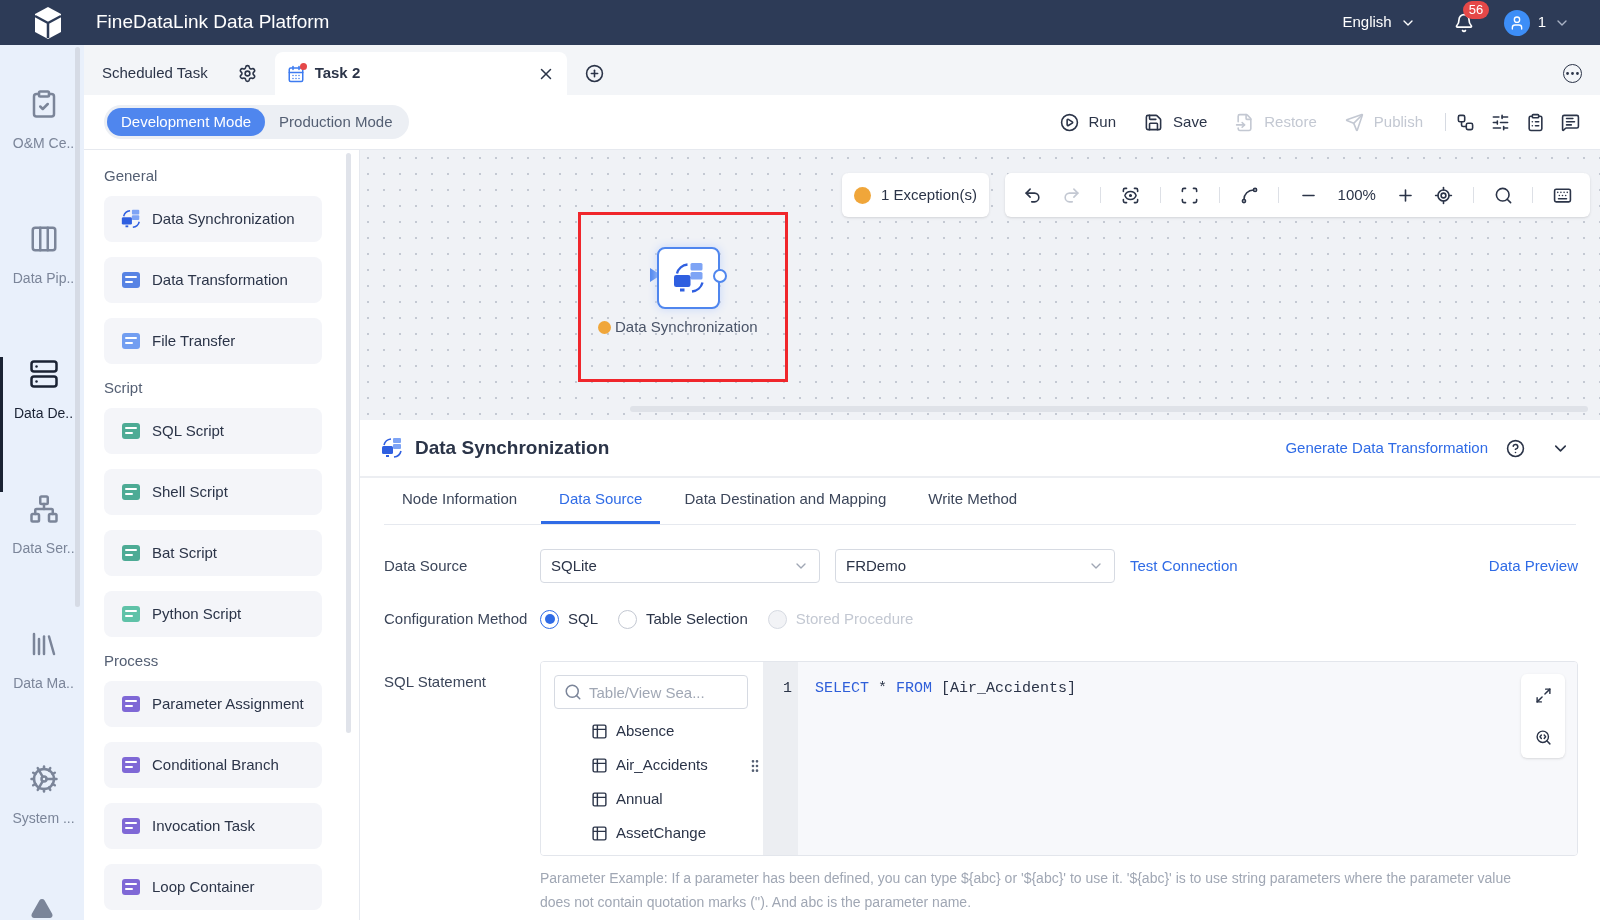 The width and height of the screenshot is (1600, 920). I want to click on source-type-select: SQLite, so click(680, 566).